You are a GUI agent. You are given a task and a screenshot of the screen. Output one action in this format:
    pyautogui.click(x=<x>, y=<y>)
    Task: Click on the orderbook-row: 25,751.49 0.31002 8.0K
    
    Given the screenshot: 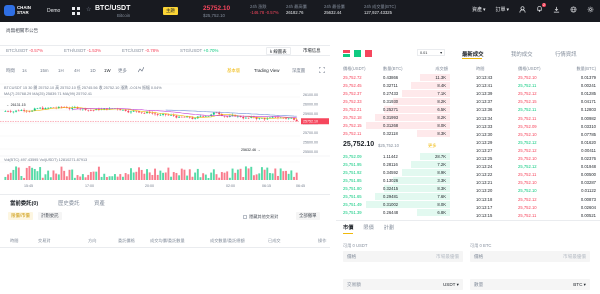 What is the action you would take?
    pyautogui.click(x=393, y=204)
    